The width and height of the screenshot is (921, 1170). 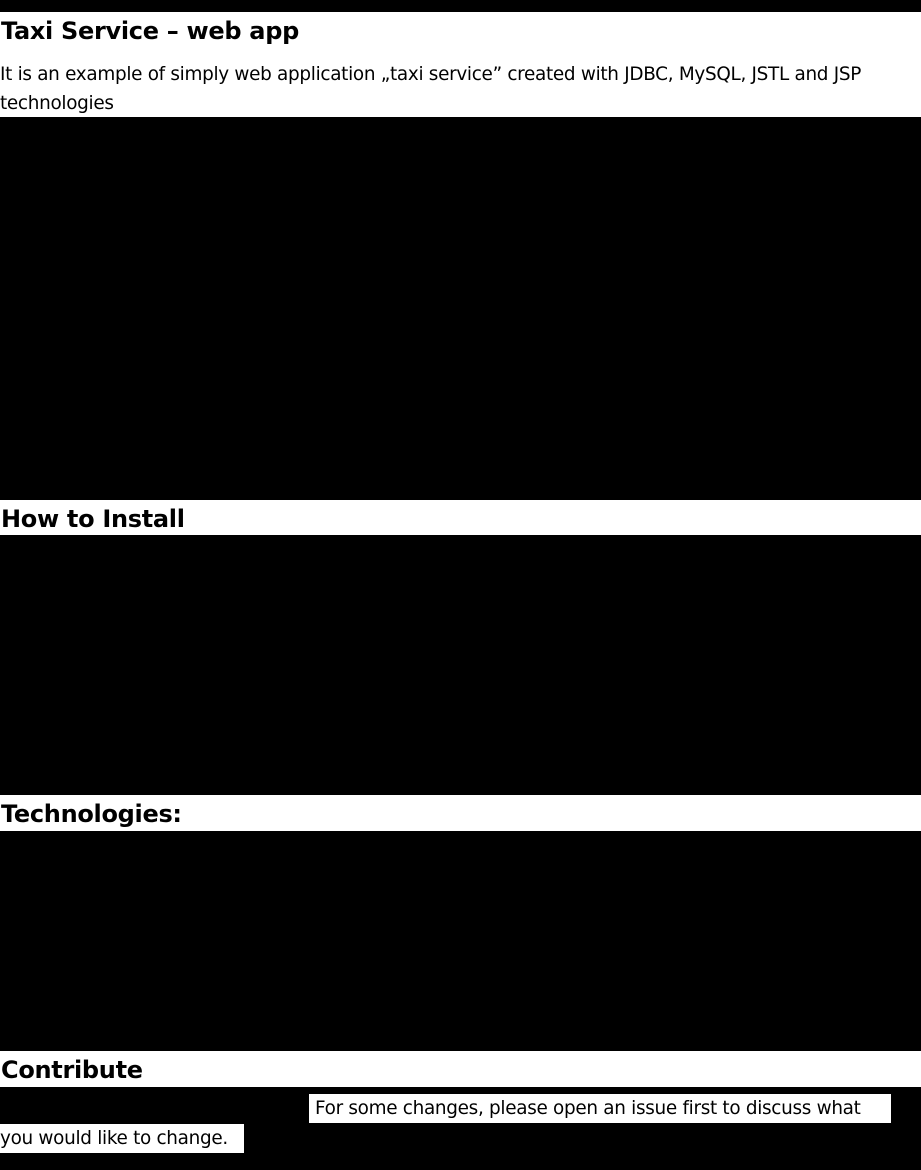 I want to click on page-title: Taxi Service – web app, so click(x=150, y=31).